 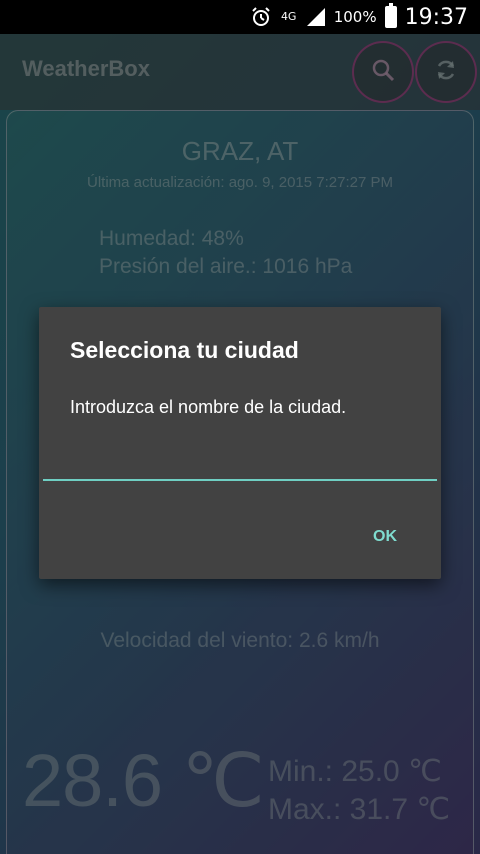 What do you see at coordinates (240, 17) in the screenshot?
I see `status-bar: 4G 100% 19:37` at bounding box center [240, 17].